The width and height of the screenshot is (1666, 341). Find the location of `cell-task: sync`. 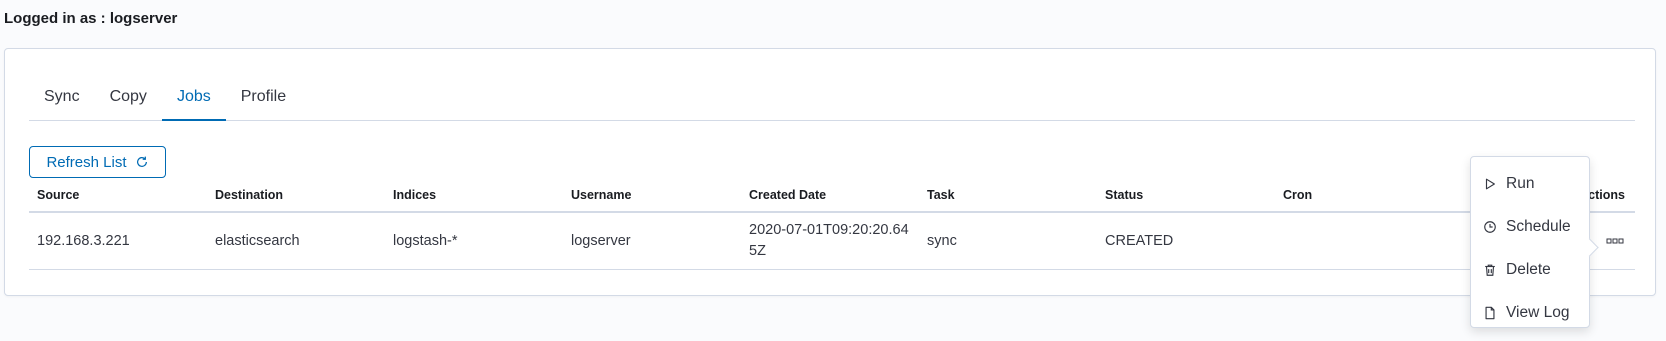

cell-task: sync is located at coordinates (942, 241).